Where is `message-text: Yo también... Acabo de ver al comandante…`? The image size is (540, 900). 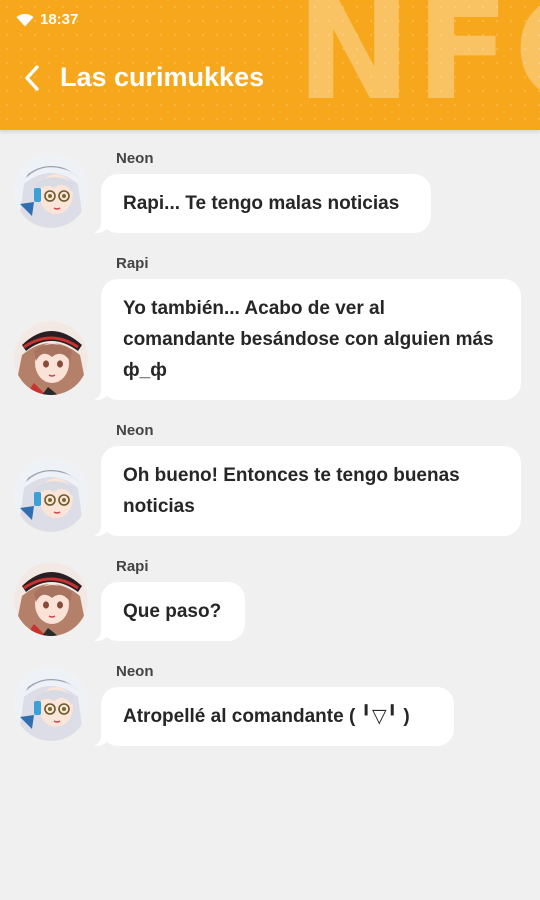
message-text: Yo también... Acabo de ver al comandante… is located at coordinates (308, 339).